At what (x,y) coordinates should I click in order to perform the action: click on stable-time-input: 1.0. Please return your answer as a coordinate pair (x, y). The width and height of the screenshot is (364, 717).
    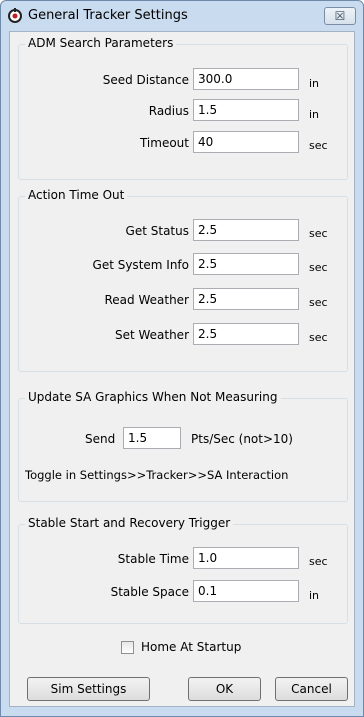
    Looking at the image, I should click on (246, 558).